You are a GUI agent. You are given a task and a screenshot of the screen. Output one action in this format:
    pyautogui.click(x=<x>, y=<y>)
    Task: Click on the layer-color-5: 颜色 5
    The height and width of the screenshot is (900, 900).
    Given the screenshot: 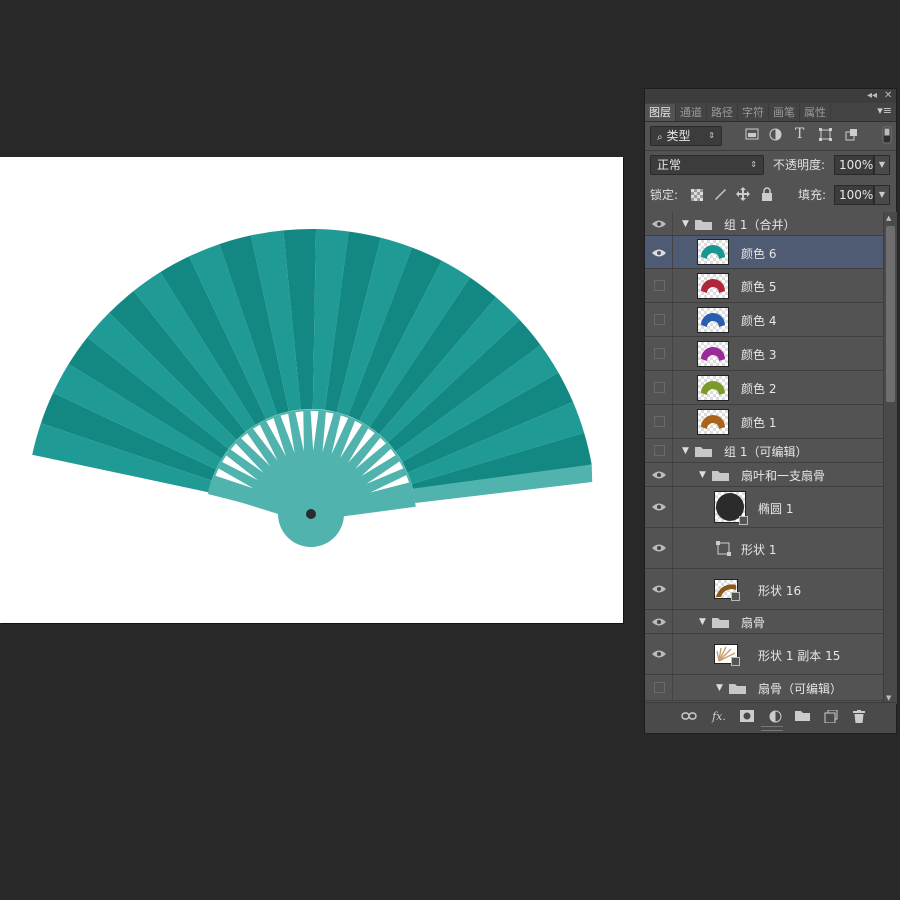 What is the action you would take?
    pyautogui.click(x=764, y=286)
    